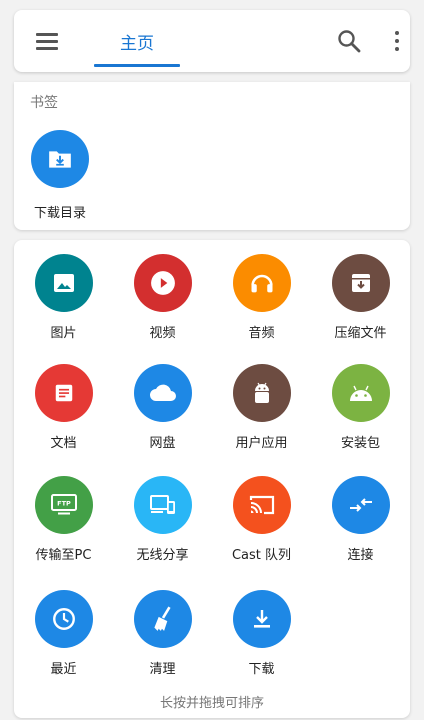  What do you see at coordinates (63, 333) in the screenshot?
I see `tile-label: 图片` at bounding box center [63, 333].